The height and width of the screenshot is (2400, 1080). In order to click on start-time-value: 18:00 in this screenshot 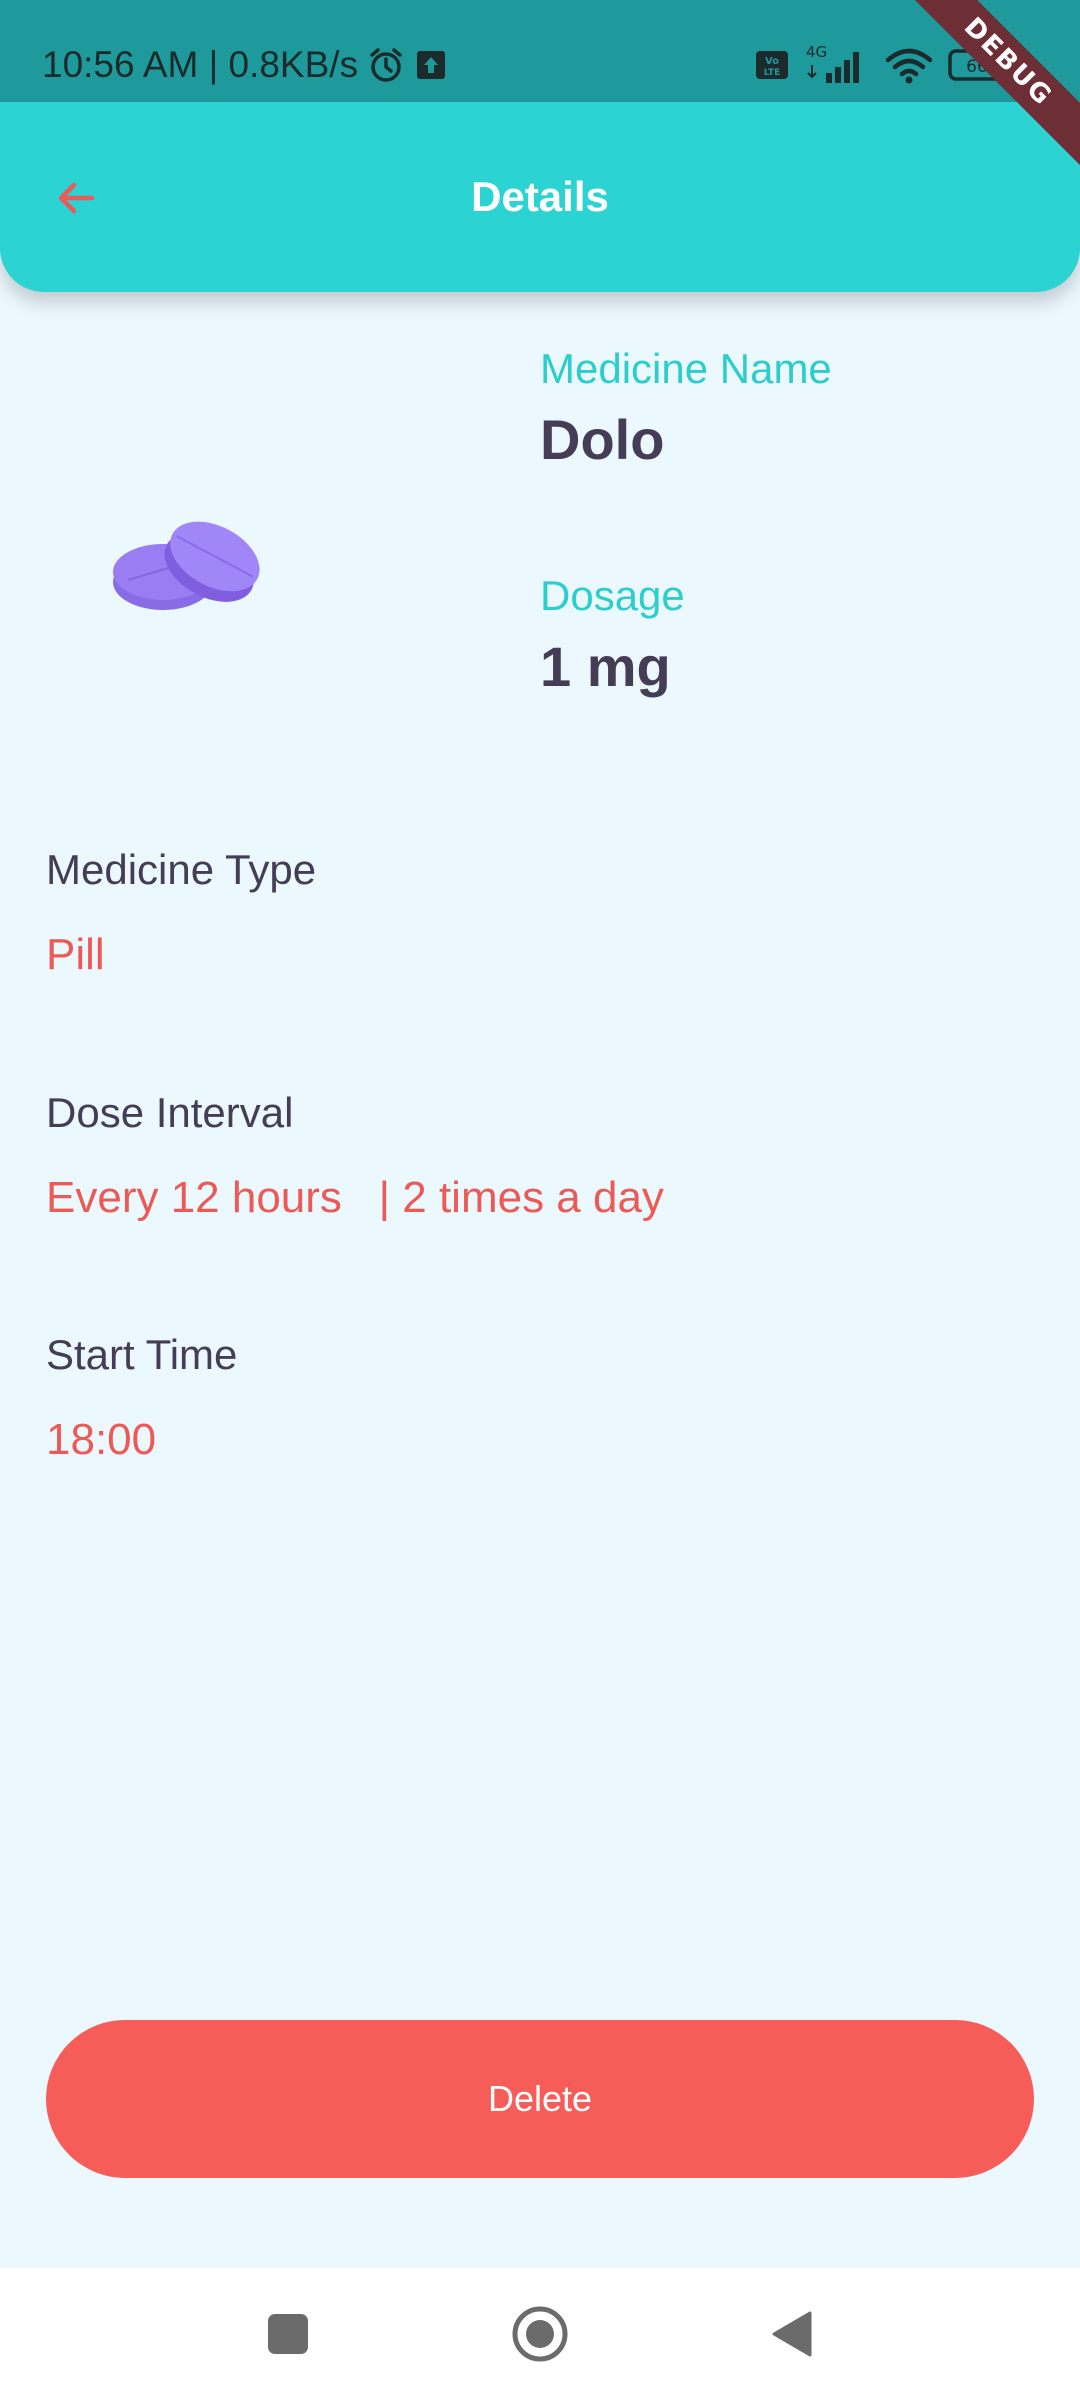, I will do `click(101, 1439)`.